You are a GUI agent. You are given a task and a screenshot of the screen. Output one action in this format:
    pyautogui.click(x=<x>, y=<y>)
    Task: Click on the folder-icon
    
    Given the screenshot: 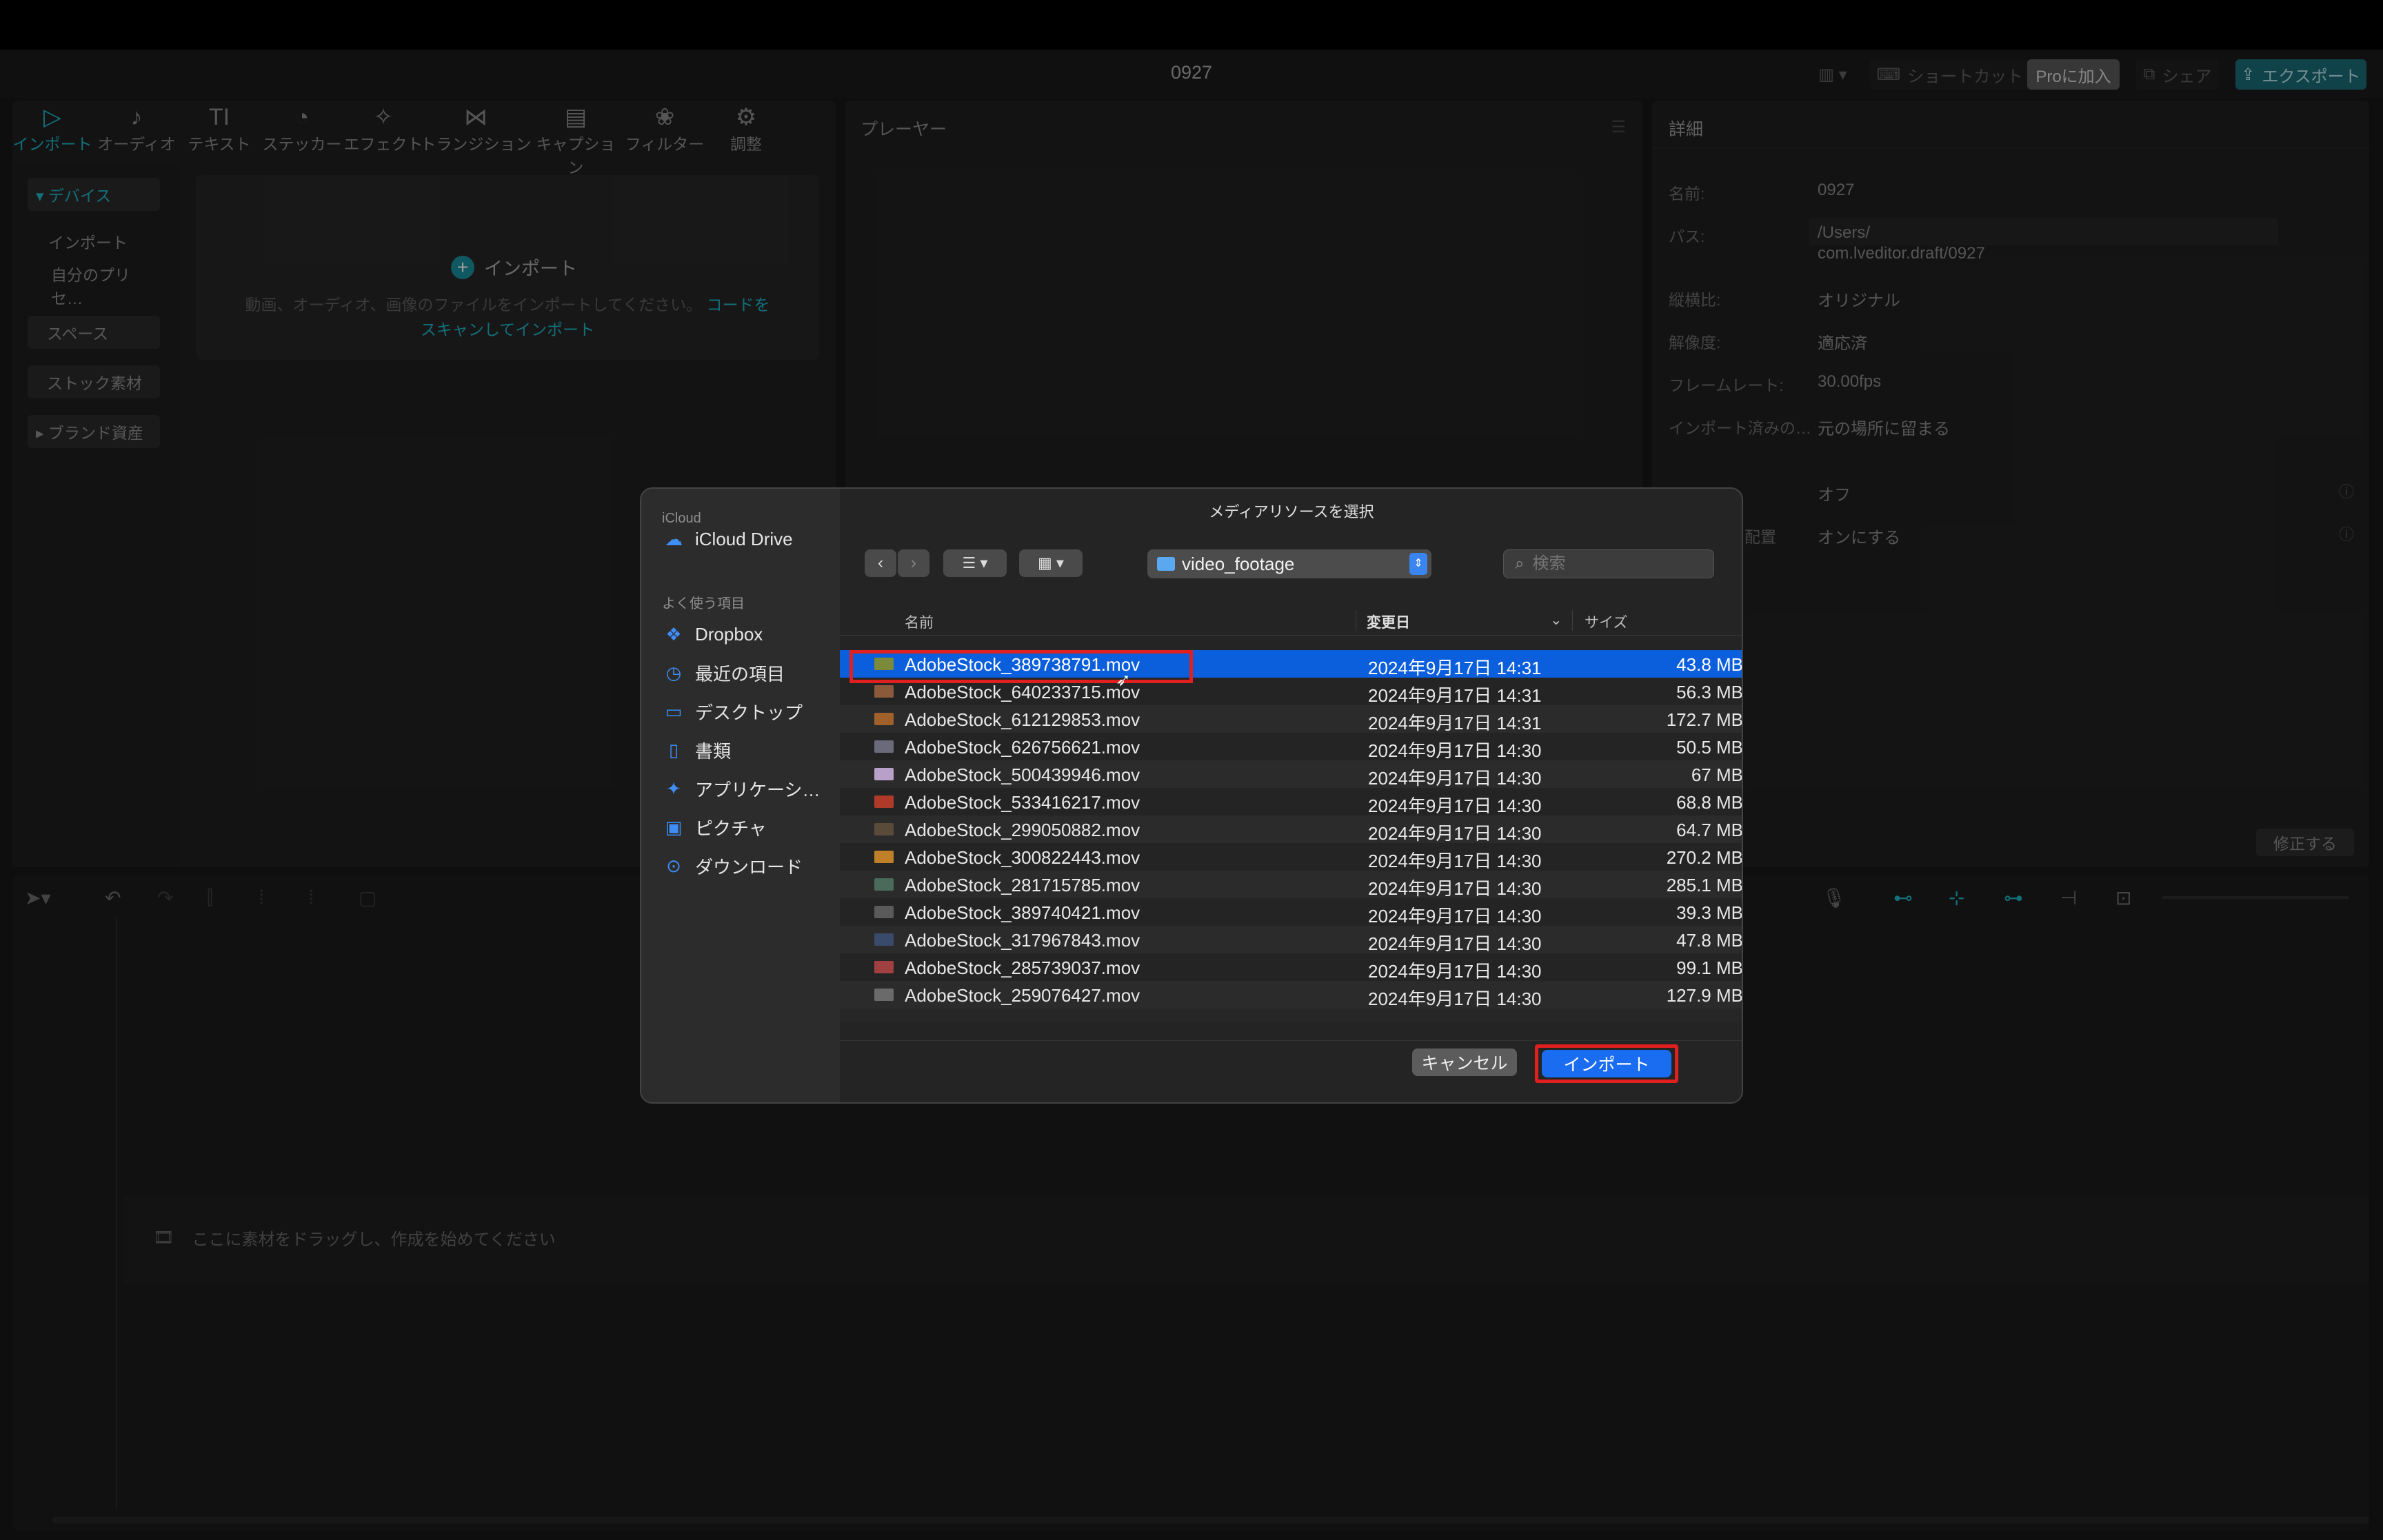 What is the action you would take?
    pyautogui.click(x=1166, y=564)
    